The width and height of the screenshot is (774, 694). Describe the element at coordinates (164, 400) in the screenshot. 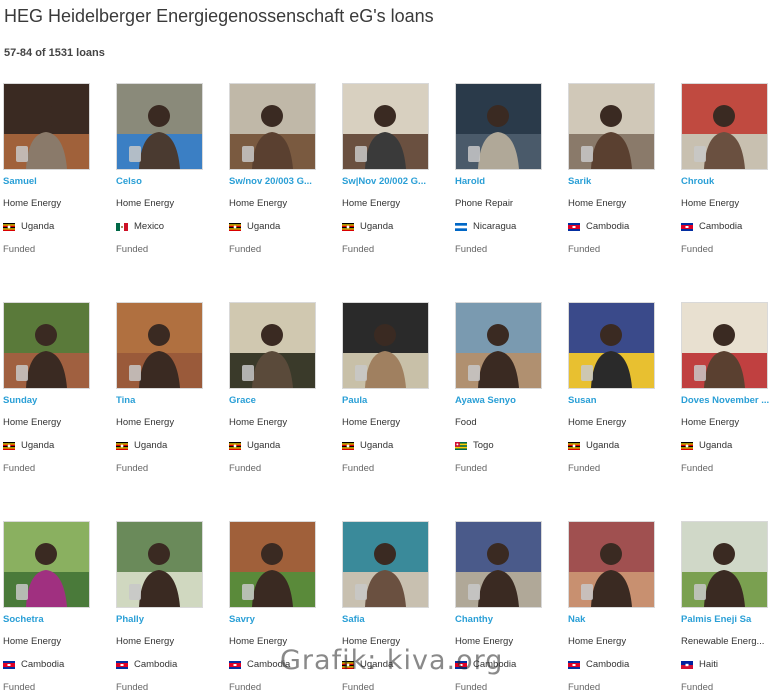

I see `borrower-name-link: Tina` at that location.